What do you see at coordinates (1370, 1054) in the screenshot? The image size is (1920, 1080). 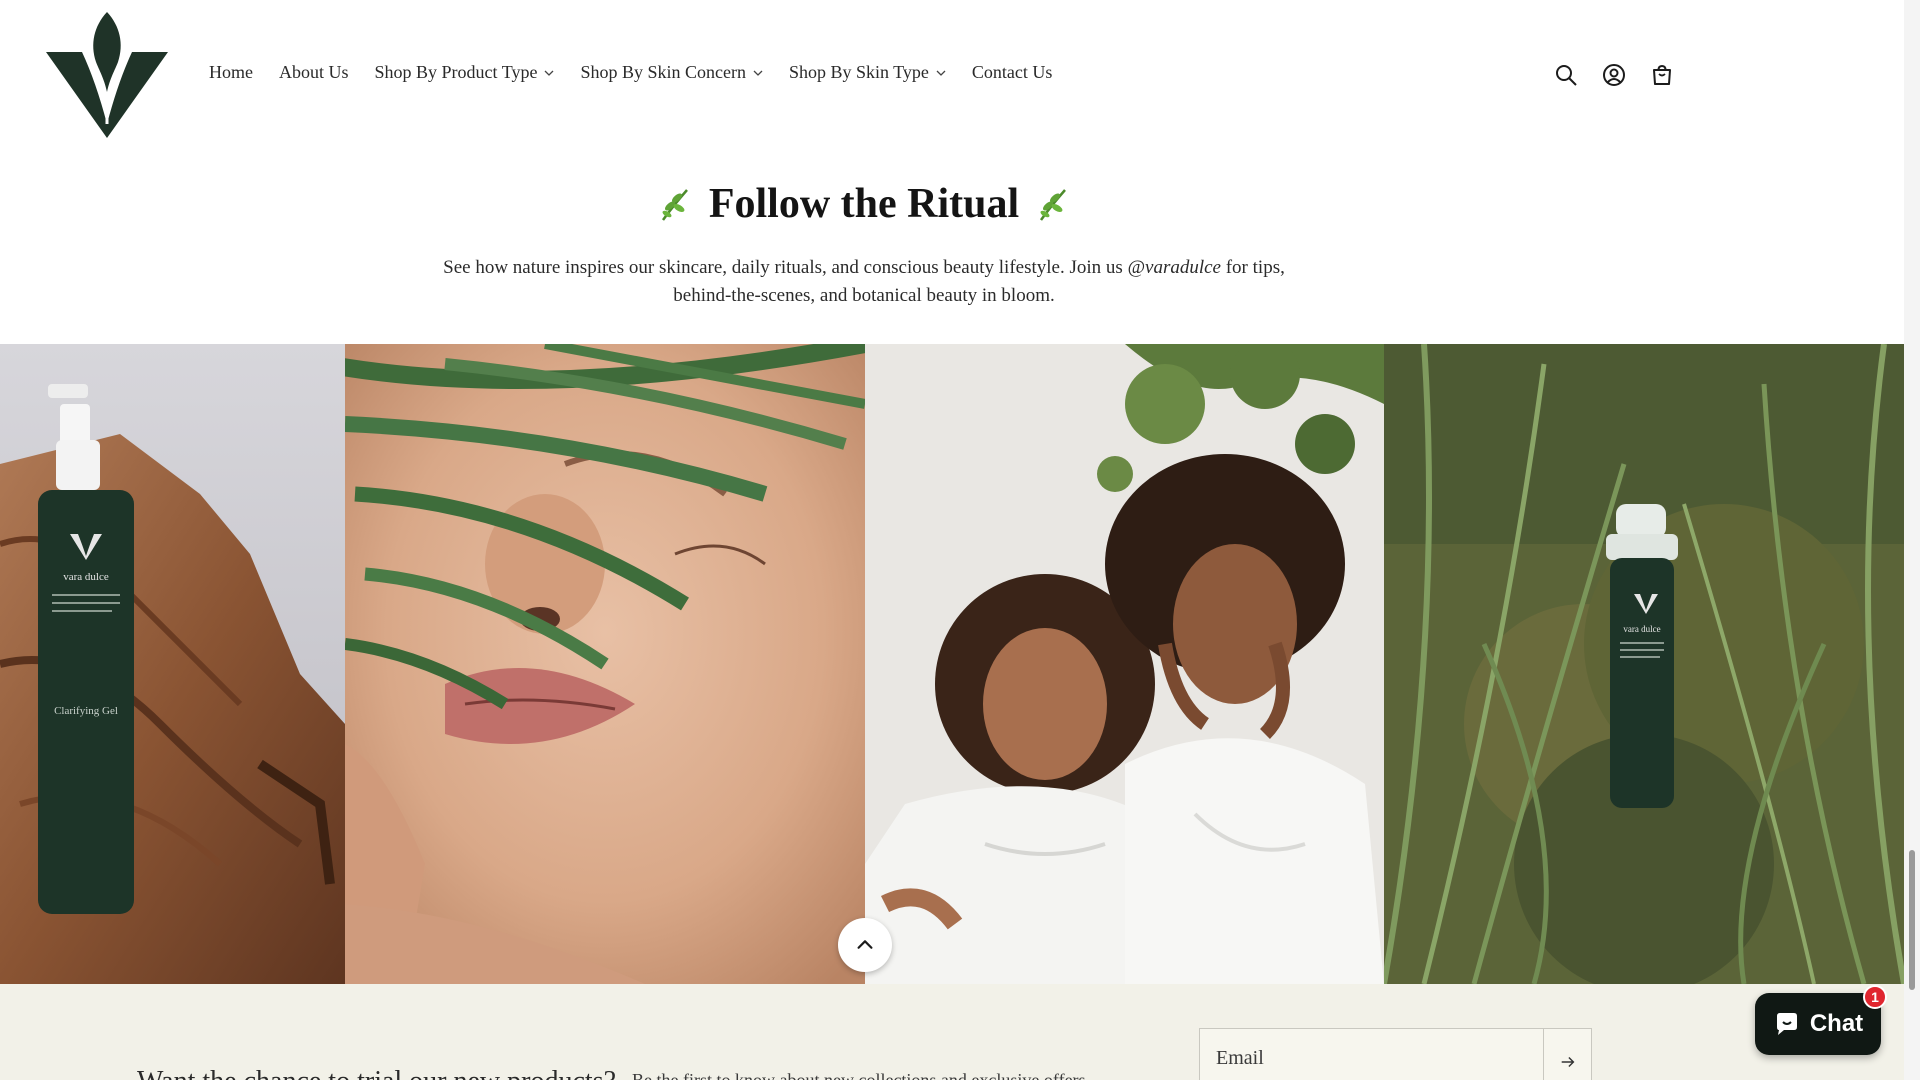 I see `email-input` at bounding box center [1370, 1054].